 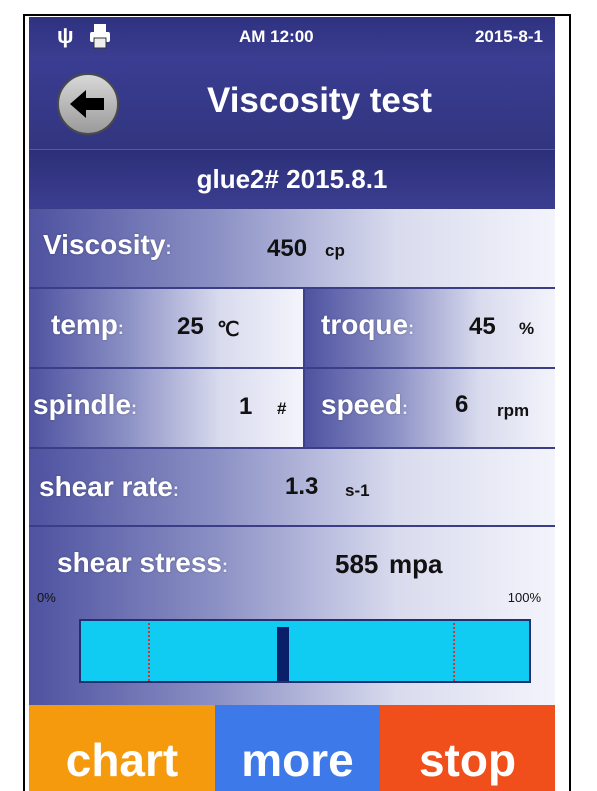 I want to click on speed-unit: rpm, so click(x=513, y=410).